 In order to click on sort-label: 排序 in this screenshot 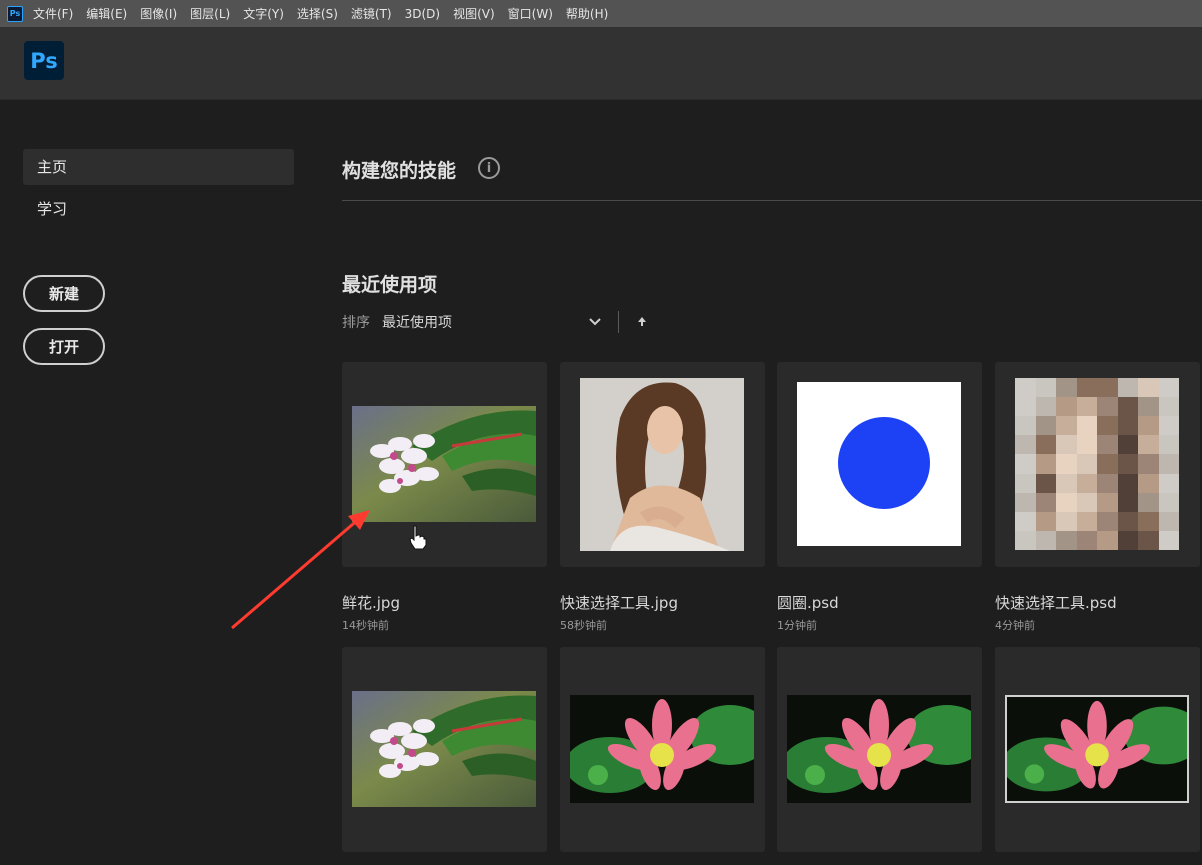, I will do `click(356, 323)`.